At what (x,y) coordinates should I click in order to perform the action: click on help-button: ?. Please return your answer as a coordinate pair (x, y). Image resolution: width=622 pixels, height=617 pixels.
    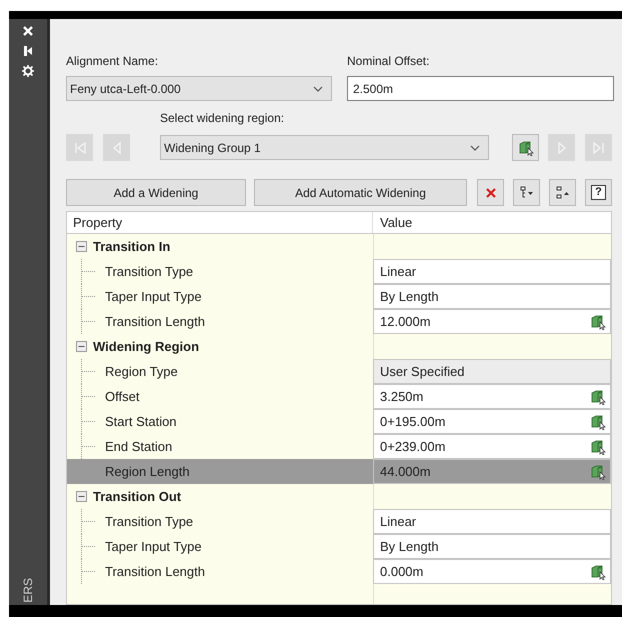
    Looking at the image, I should click on (598, 192).